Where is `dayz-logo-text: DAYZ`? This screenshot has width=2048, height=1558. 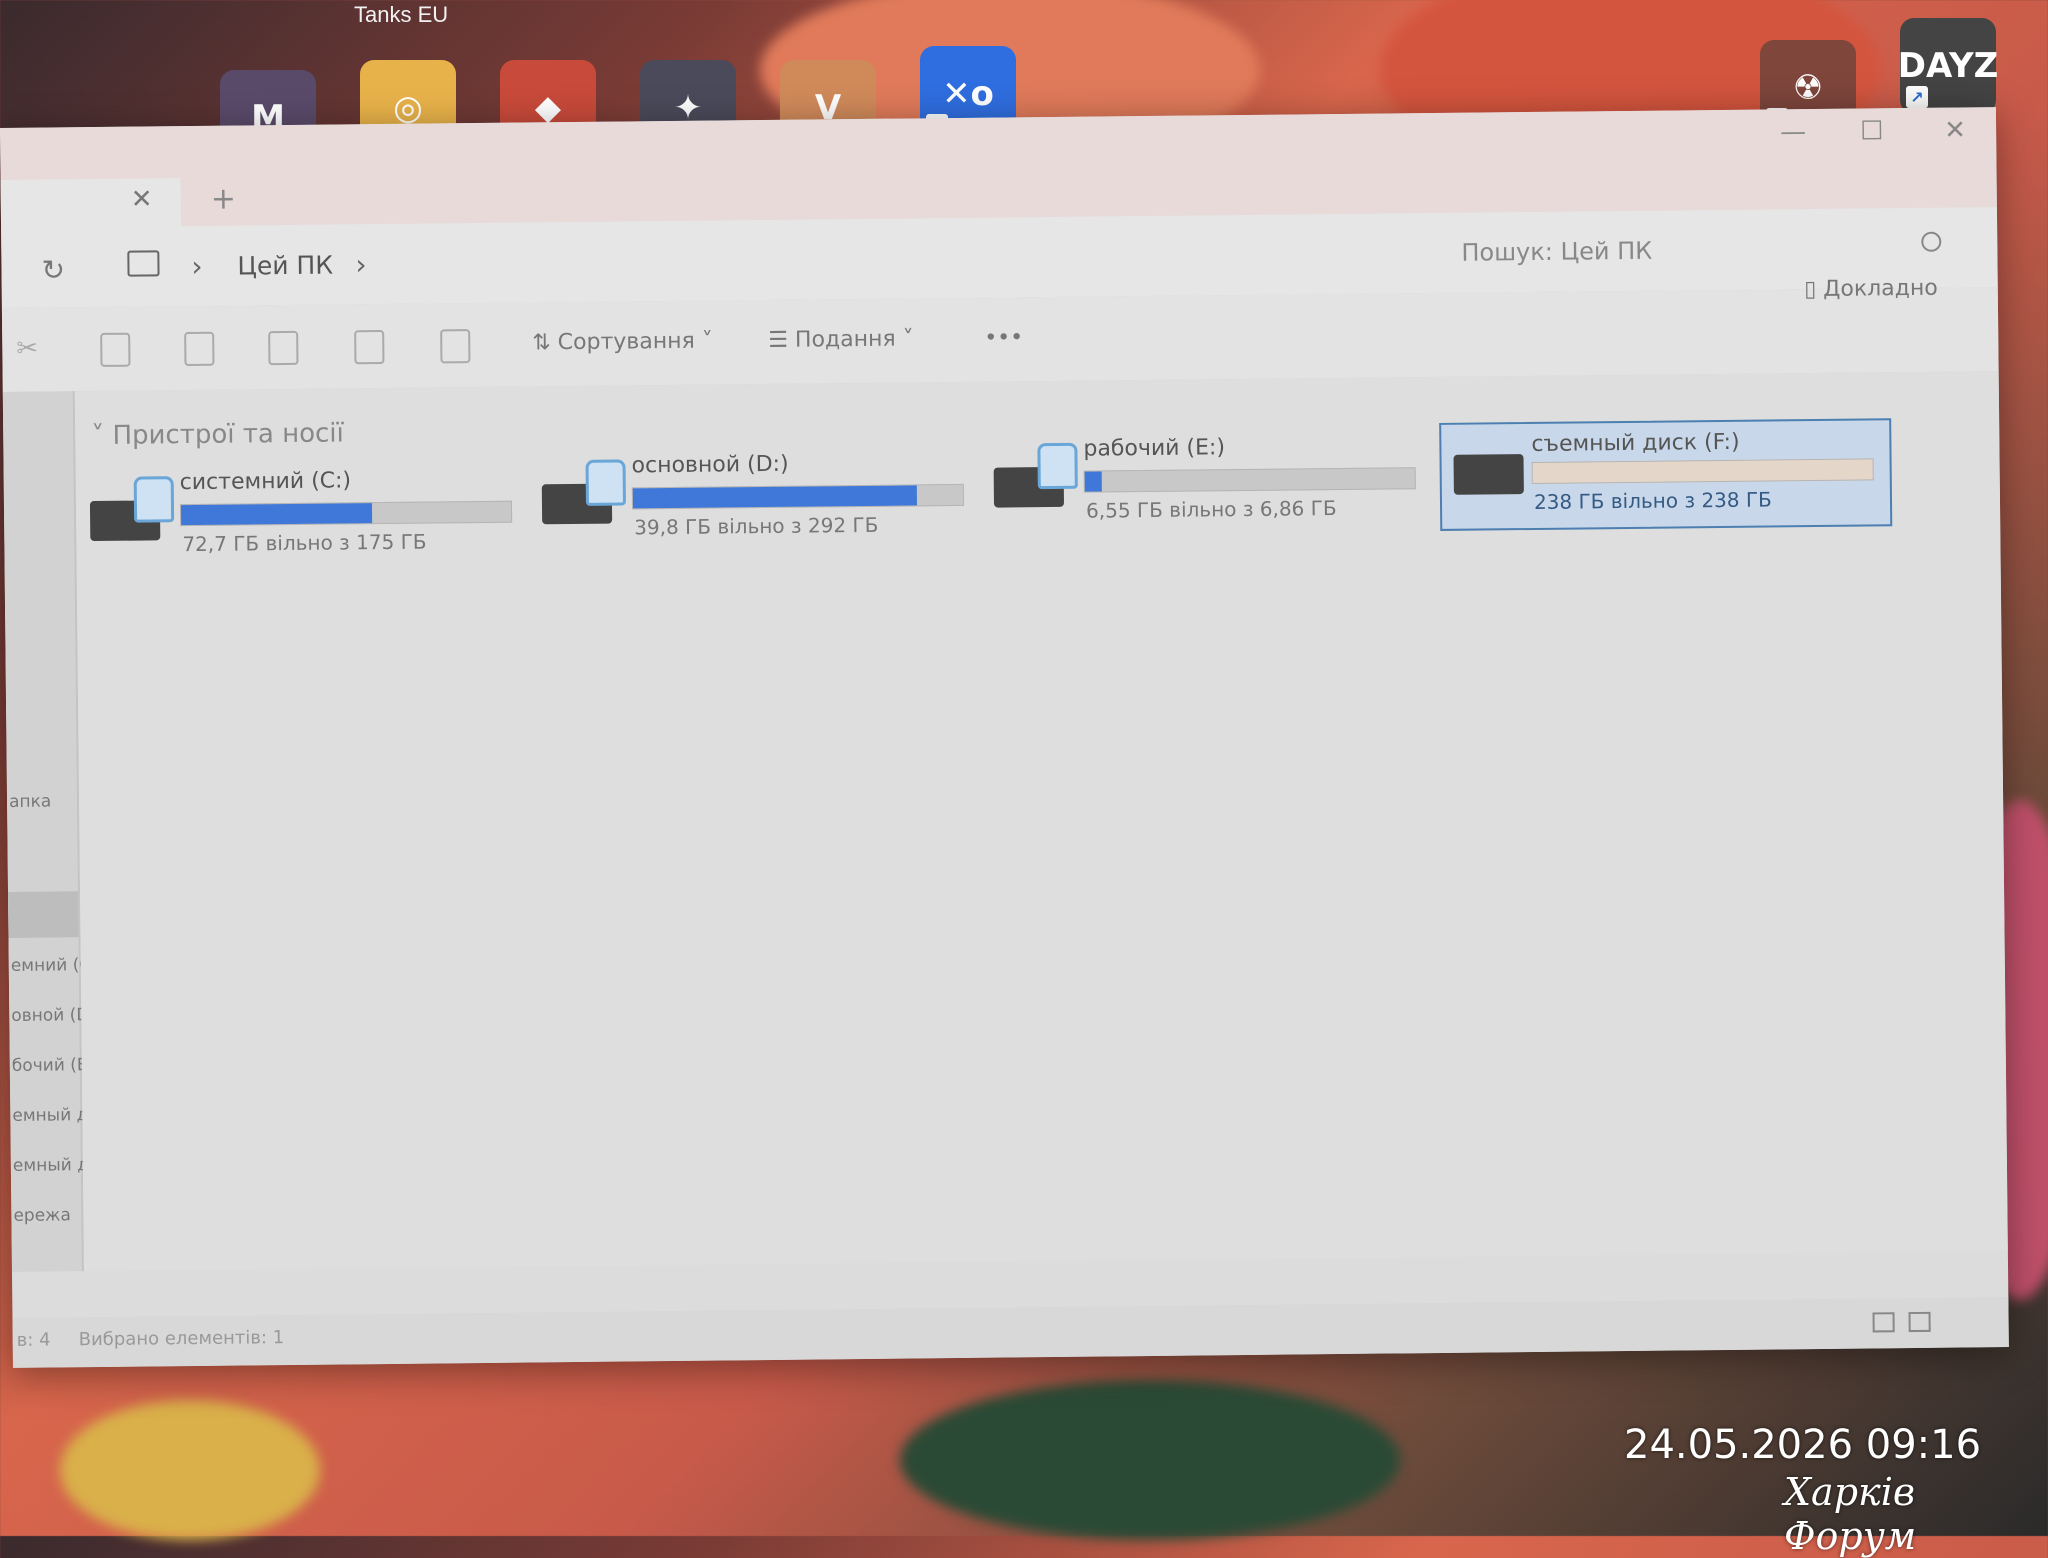 dayz-logo-text: DAYZ is located at coordinates (1948, 66).